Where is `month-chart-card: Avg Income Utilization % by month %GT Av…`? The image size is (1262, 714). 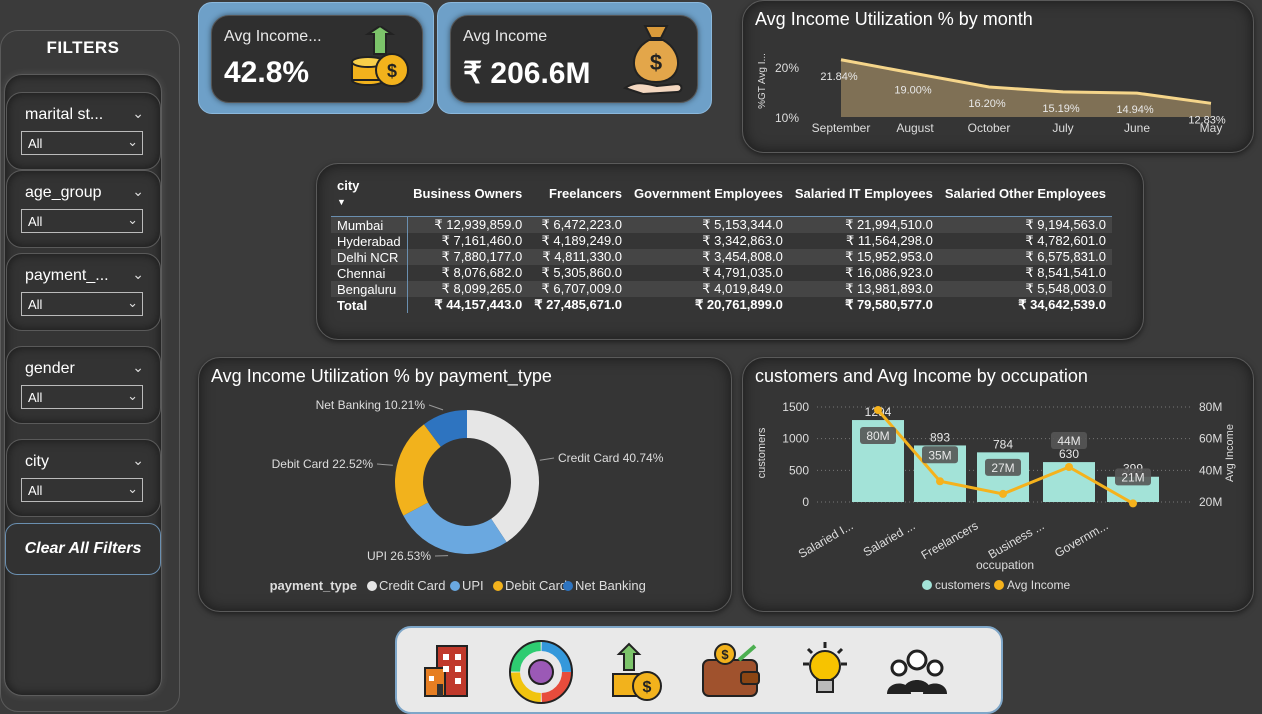
month-chart-card: Avg Income Utilization % by month %GT Av… is located at coordinates (998, 76).